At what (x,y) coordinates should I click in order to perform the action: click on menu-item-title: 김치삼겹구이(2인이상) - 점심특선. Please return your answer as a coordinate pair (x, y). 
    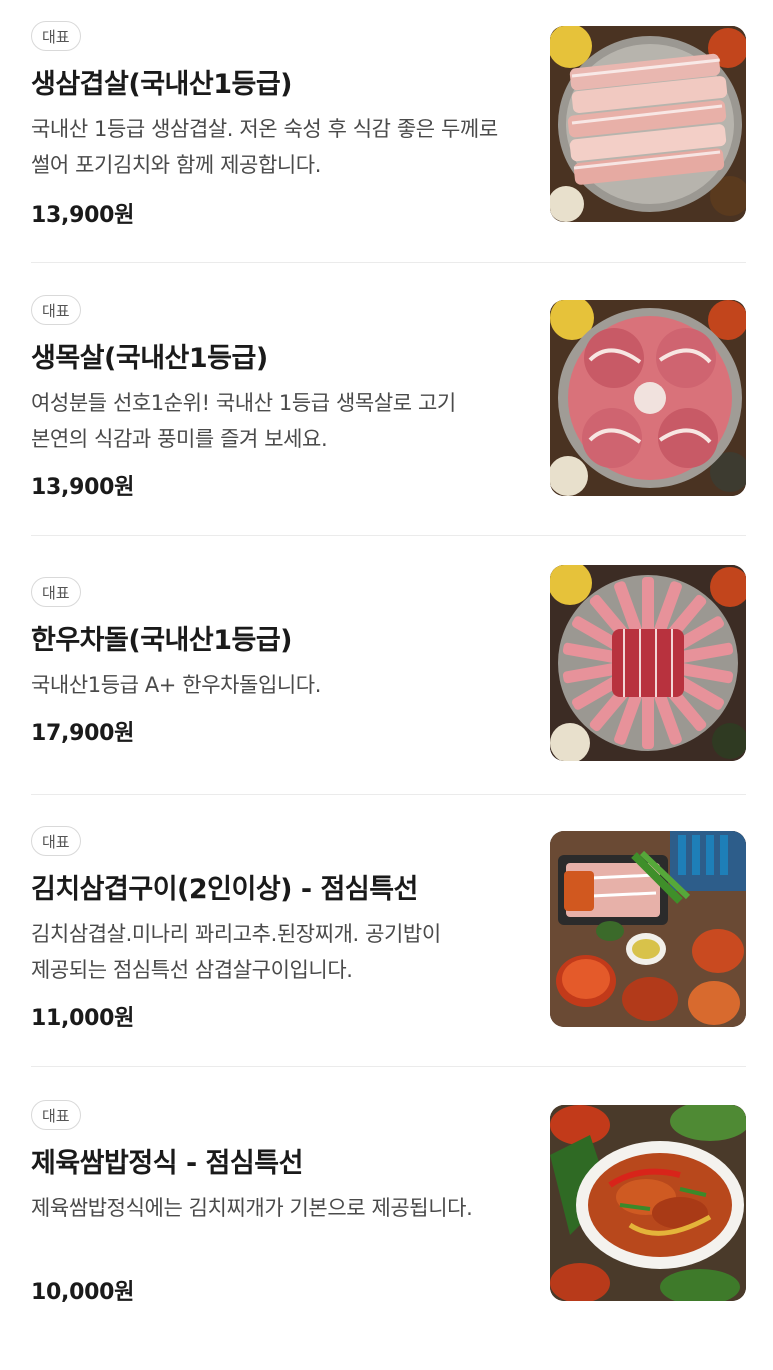
    Looking at the image, I should click on (224, 889).